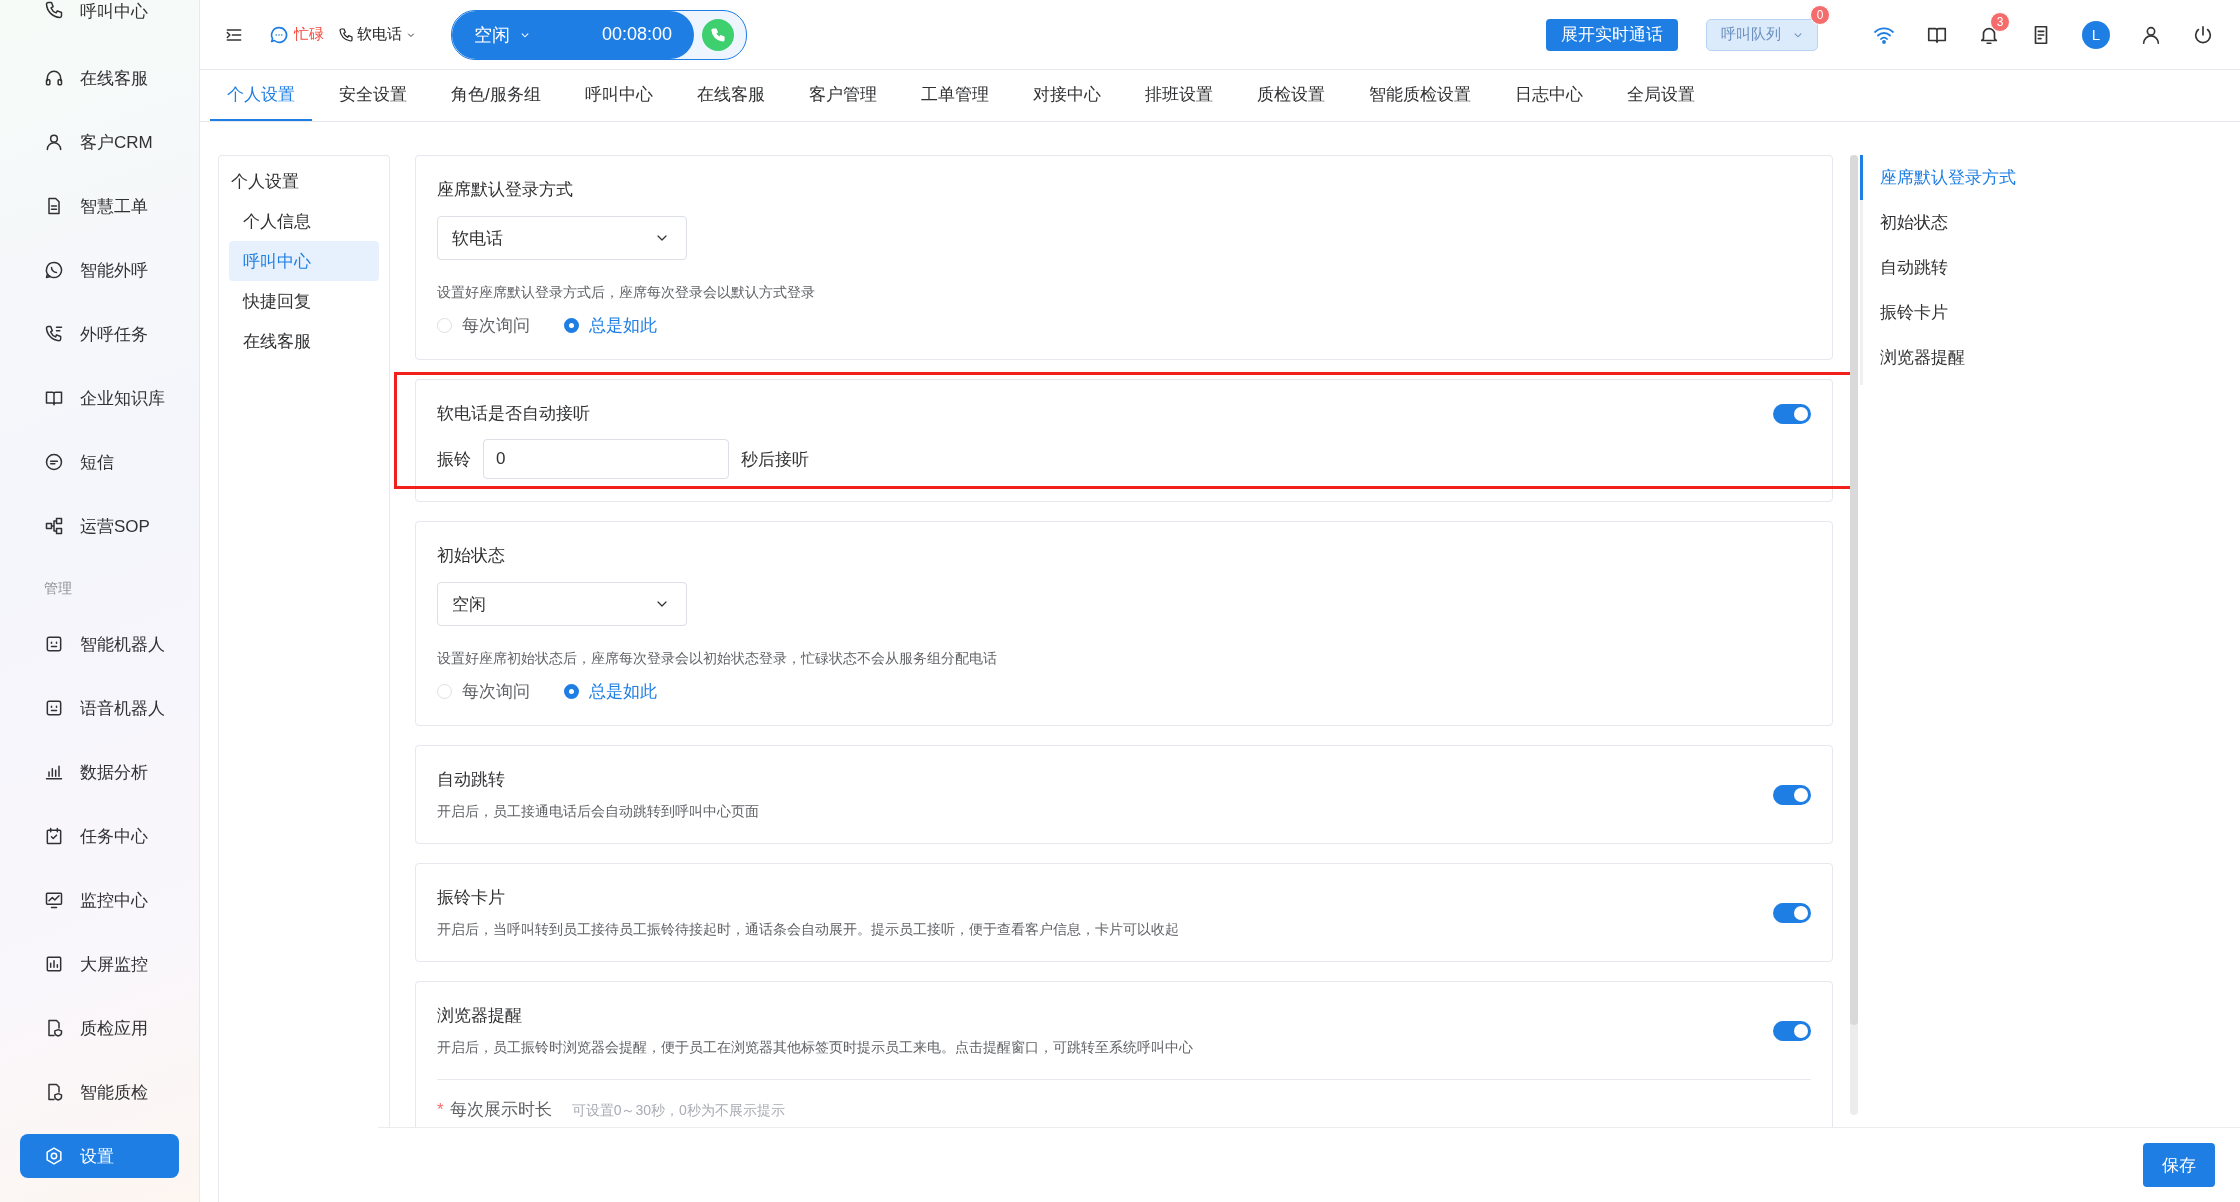  I want to click on submenu-item: 个人信息, so click(304, 221).